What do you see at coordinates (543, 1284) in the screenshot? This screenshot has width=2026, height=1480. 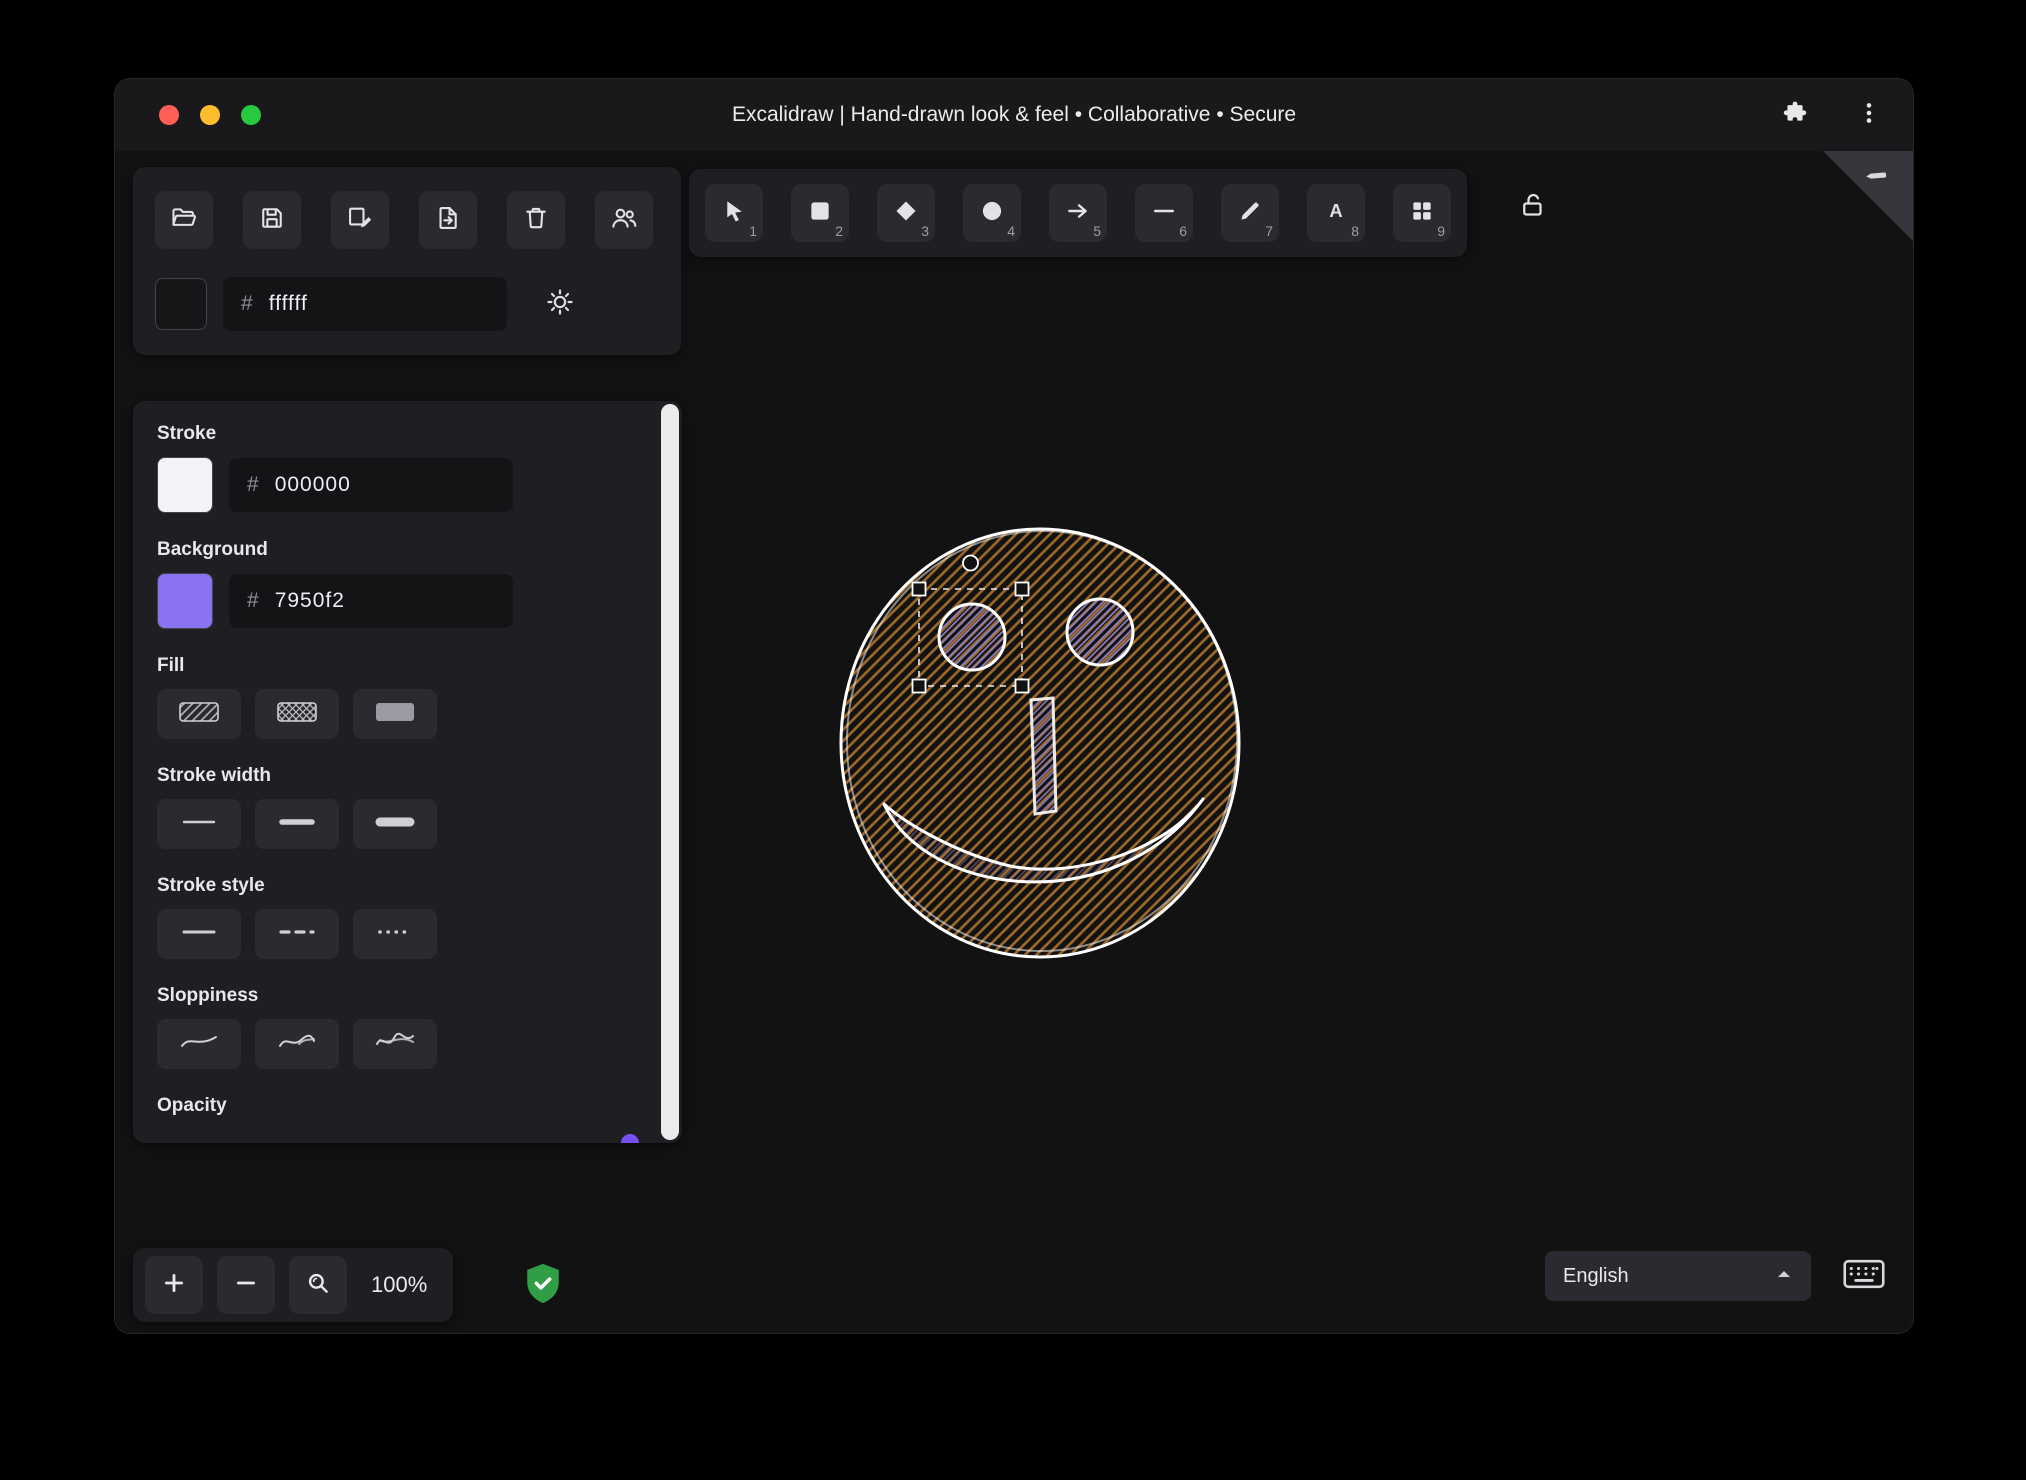 I see `encryption-shield-icon` at bounding box center [543, 1284].